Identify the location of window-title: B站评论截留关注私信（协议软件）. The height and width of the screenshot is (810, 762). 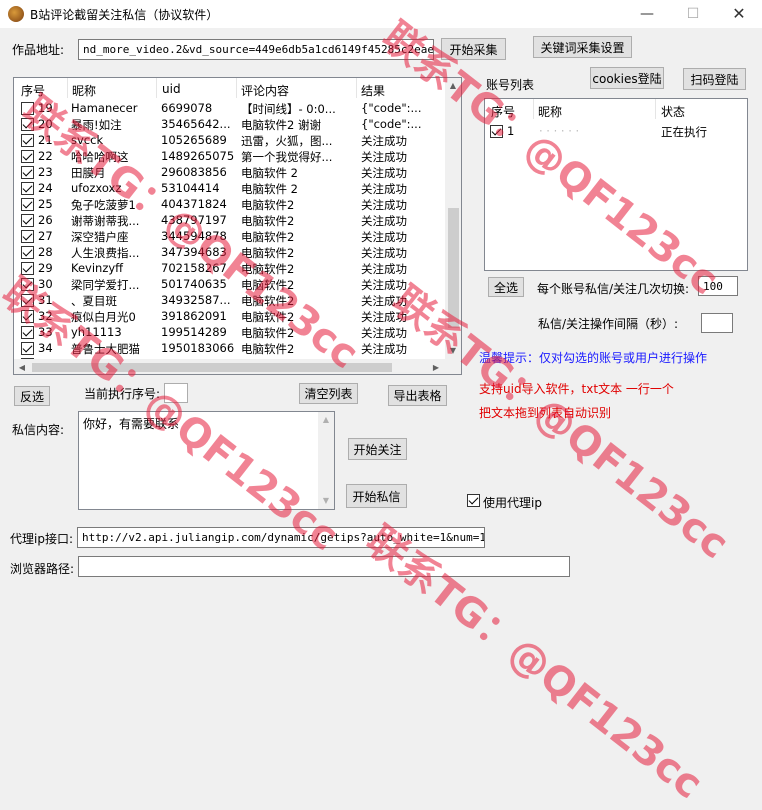
(124, 15).